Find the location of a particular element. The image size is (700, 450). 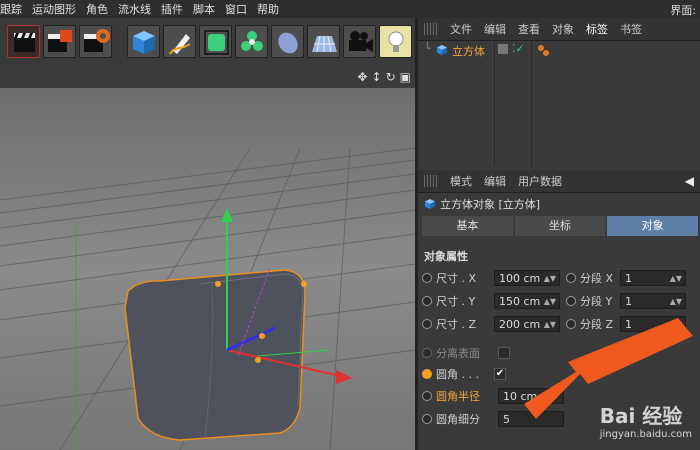

object-row-cube: └ 立方体 ⁚✓ is located at coordinates (559, 50).